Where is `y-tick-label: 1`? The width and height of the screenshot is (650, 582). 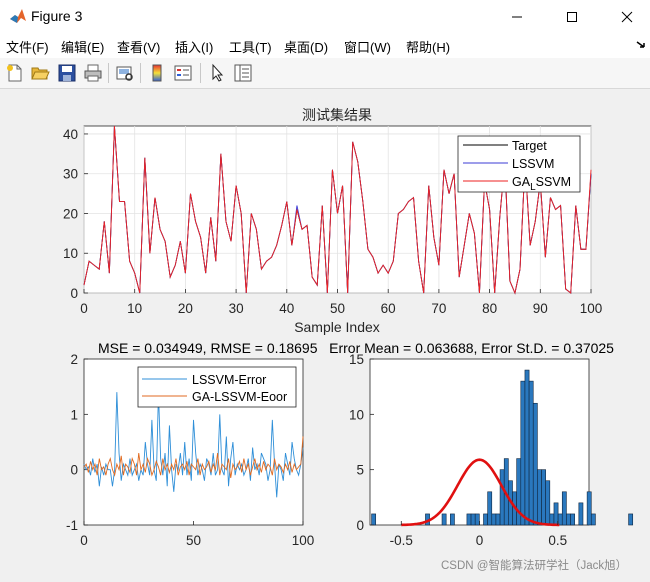 y-tick-label: 1 is located at coordinates (74, 414).